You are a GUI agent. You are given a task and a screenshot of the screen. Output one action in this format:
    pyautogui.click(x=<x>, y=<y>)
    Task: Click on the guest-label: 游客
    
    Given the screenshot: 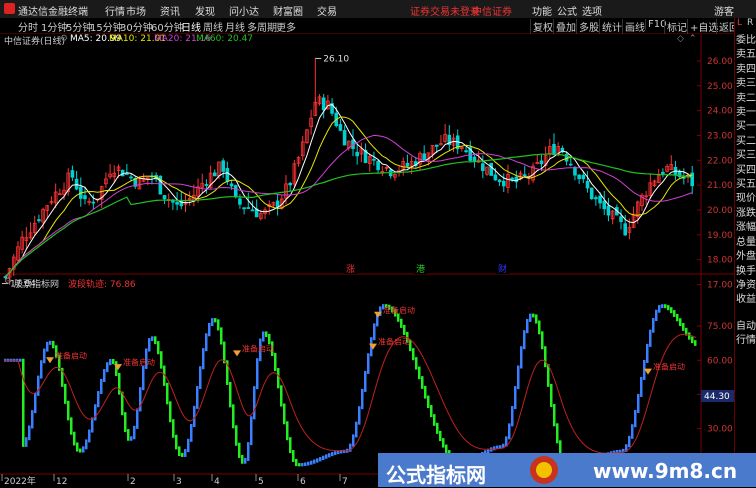 What is the action you would take?
    pyautogui.click(x=724, y=10)
    